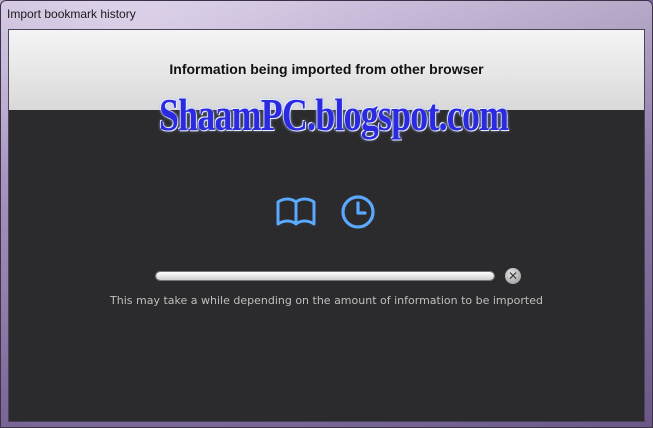  Describe the element at coordinates (358, 212) in the screenshot. I see `clock-icon` at that location.